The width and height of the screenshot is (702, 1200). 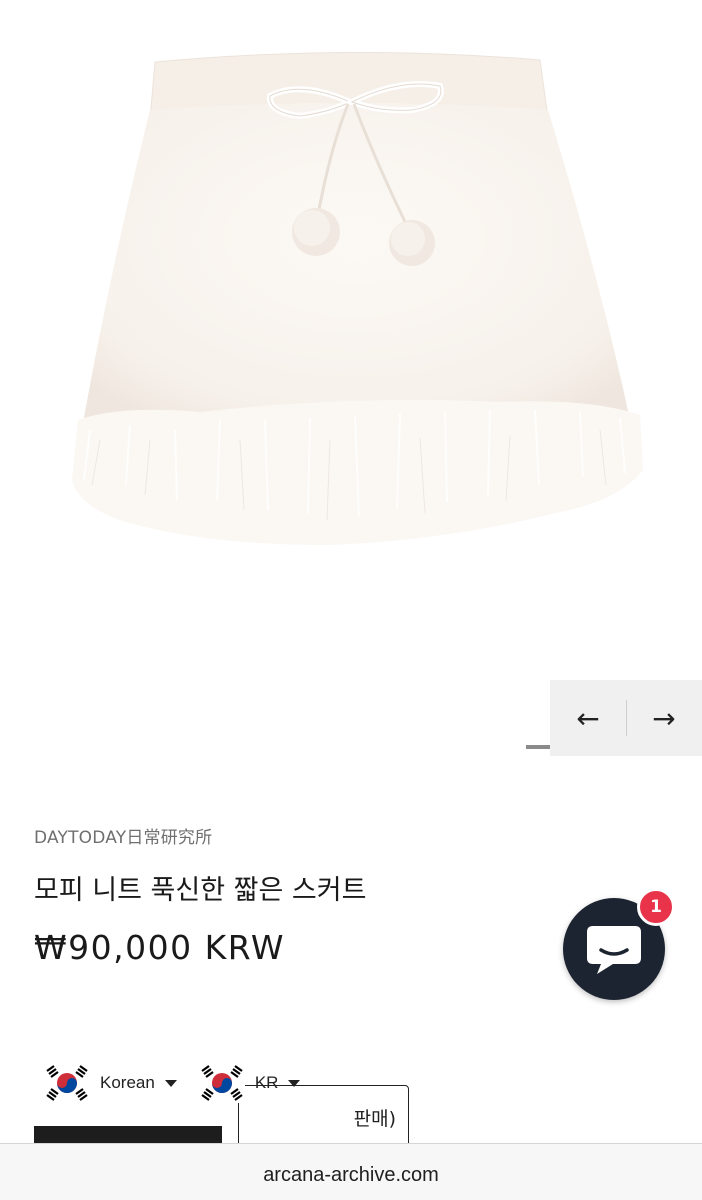 I want to click on locale-selectors: Korean KR, so click(x=183, y=1083).